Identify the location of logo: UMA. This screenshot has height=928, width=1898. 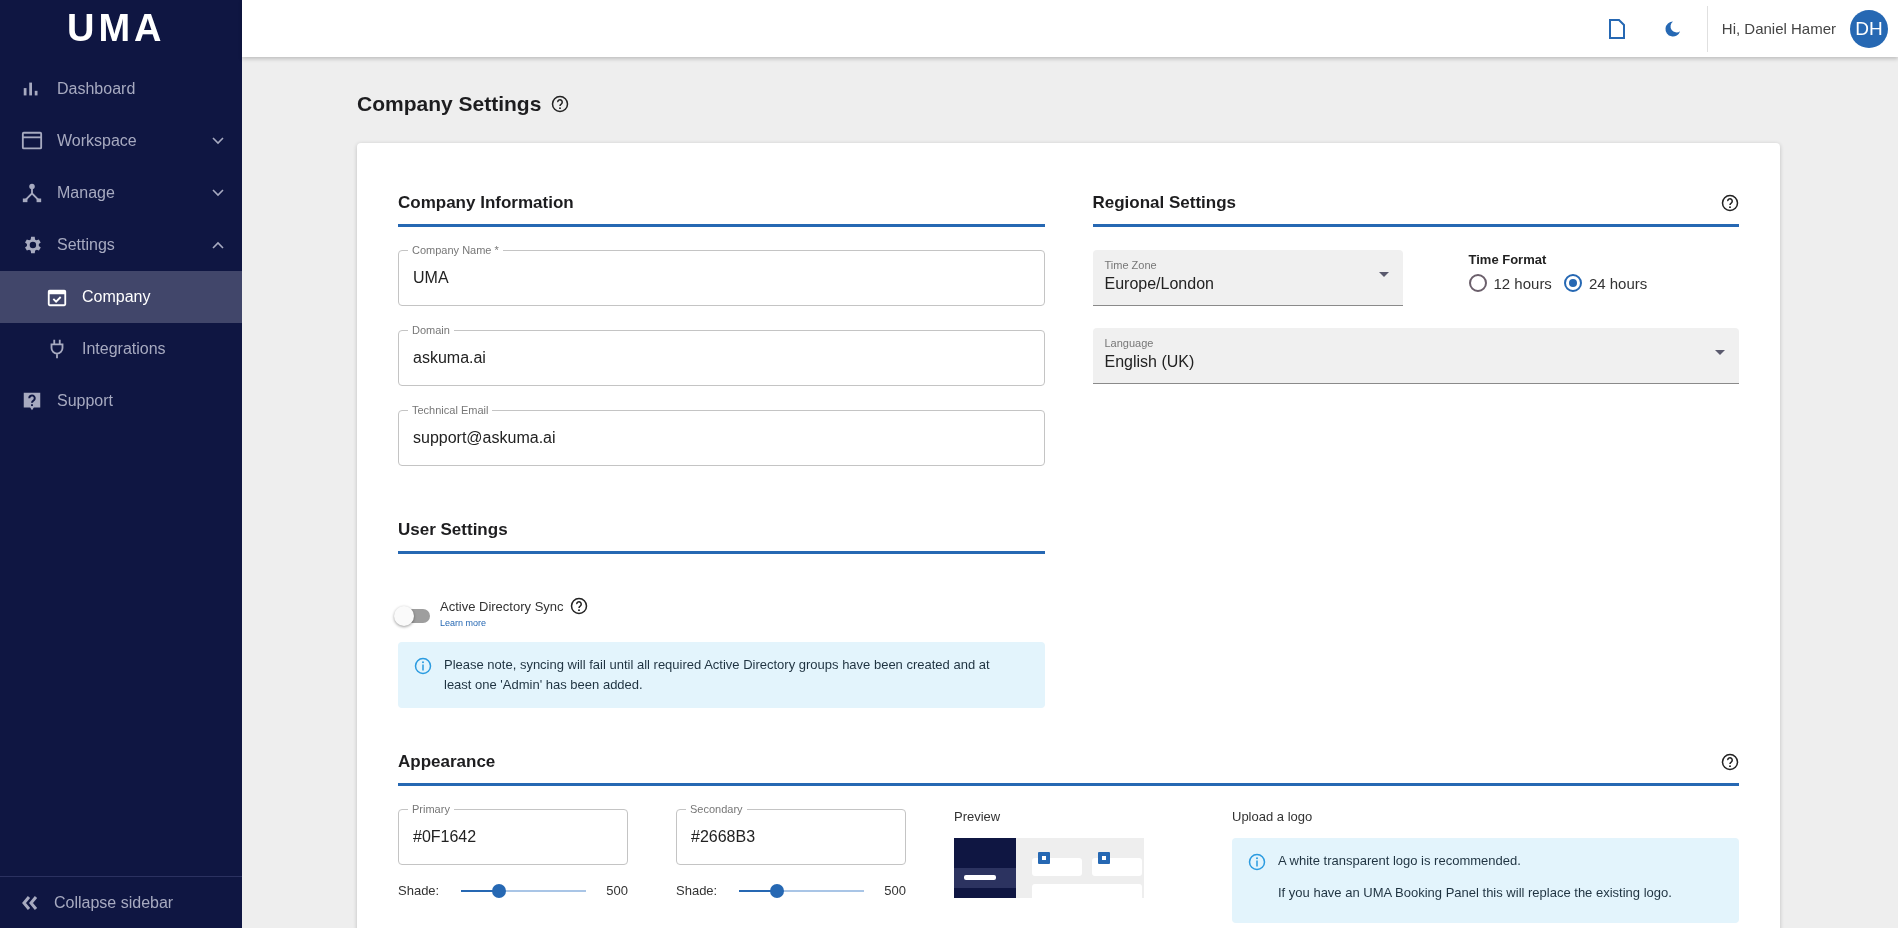
(116, 28).